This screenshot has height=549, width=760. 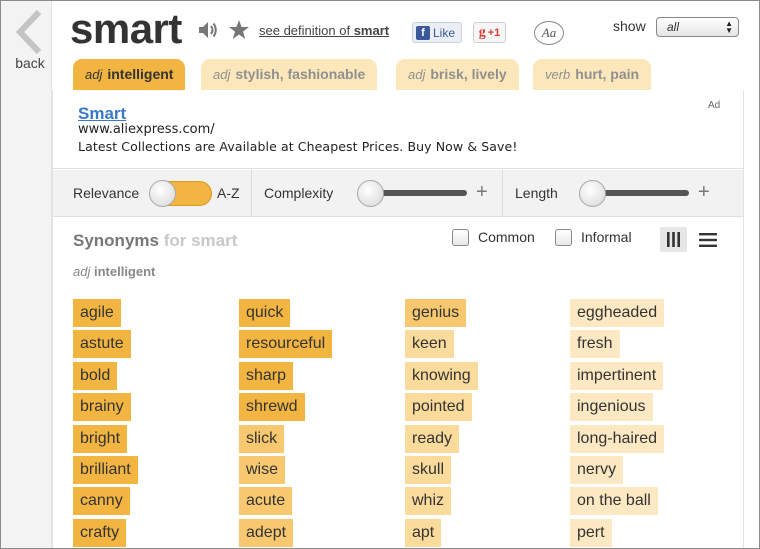 I want to click on font-size-icon: Aa, so click(x=549, y=33).